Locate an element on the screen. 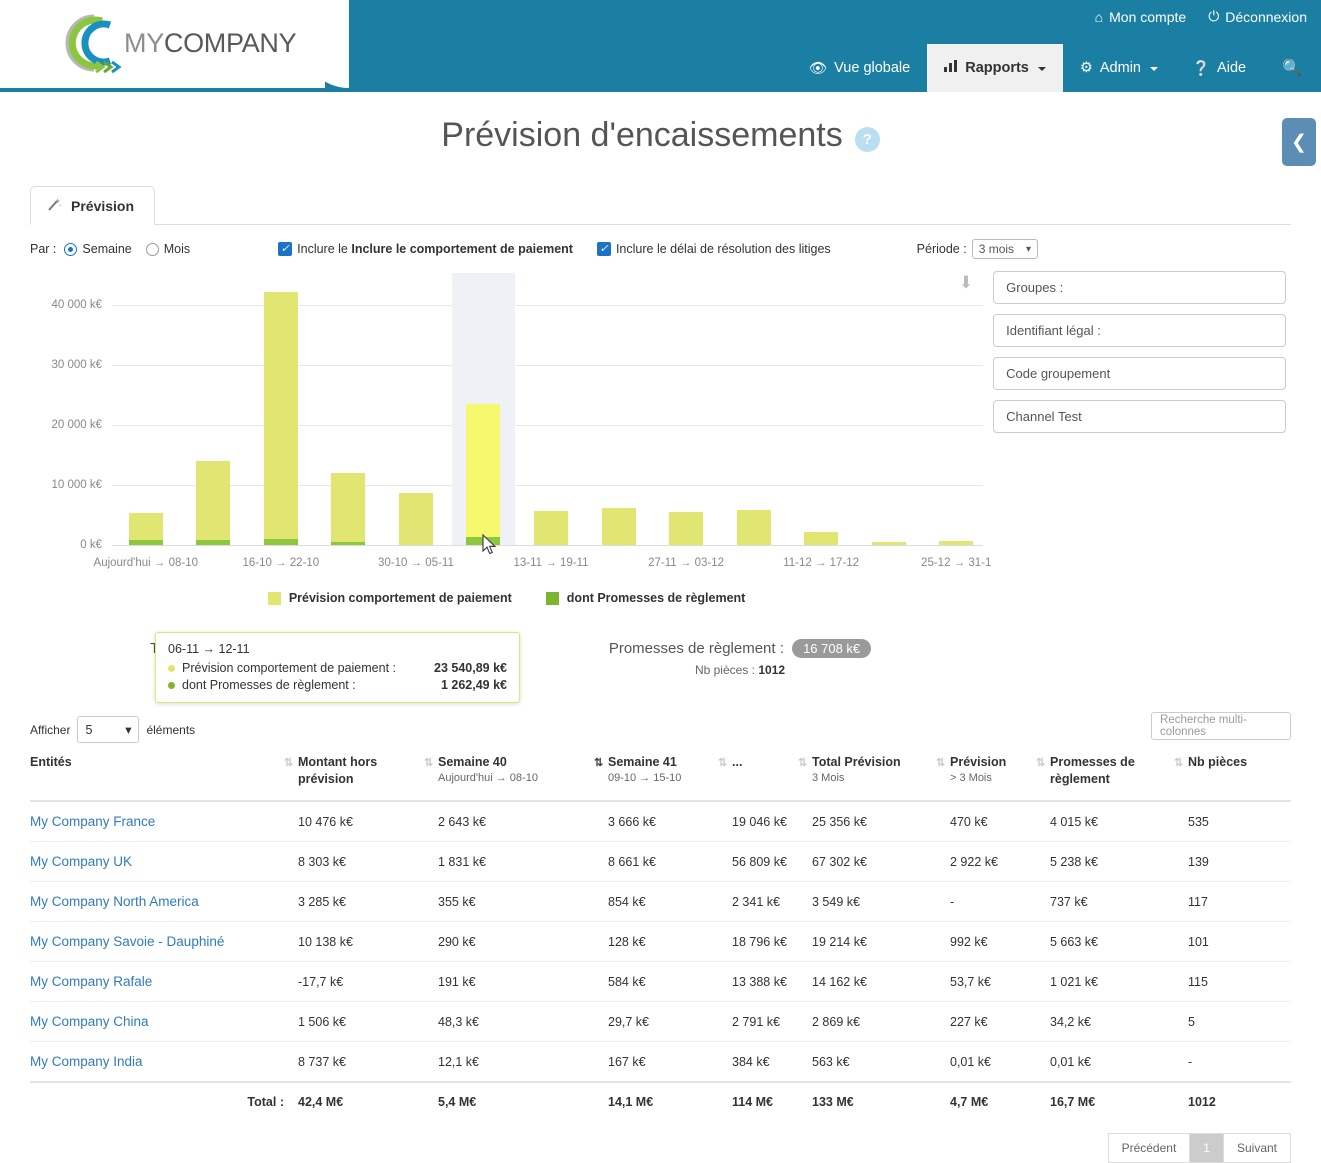  col-total-prevision: ⇅ Total Prévision 3 Mois is located at coordinates (874, 778).